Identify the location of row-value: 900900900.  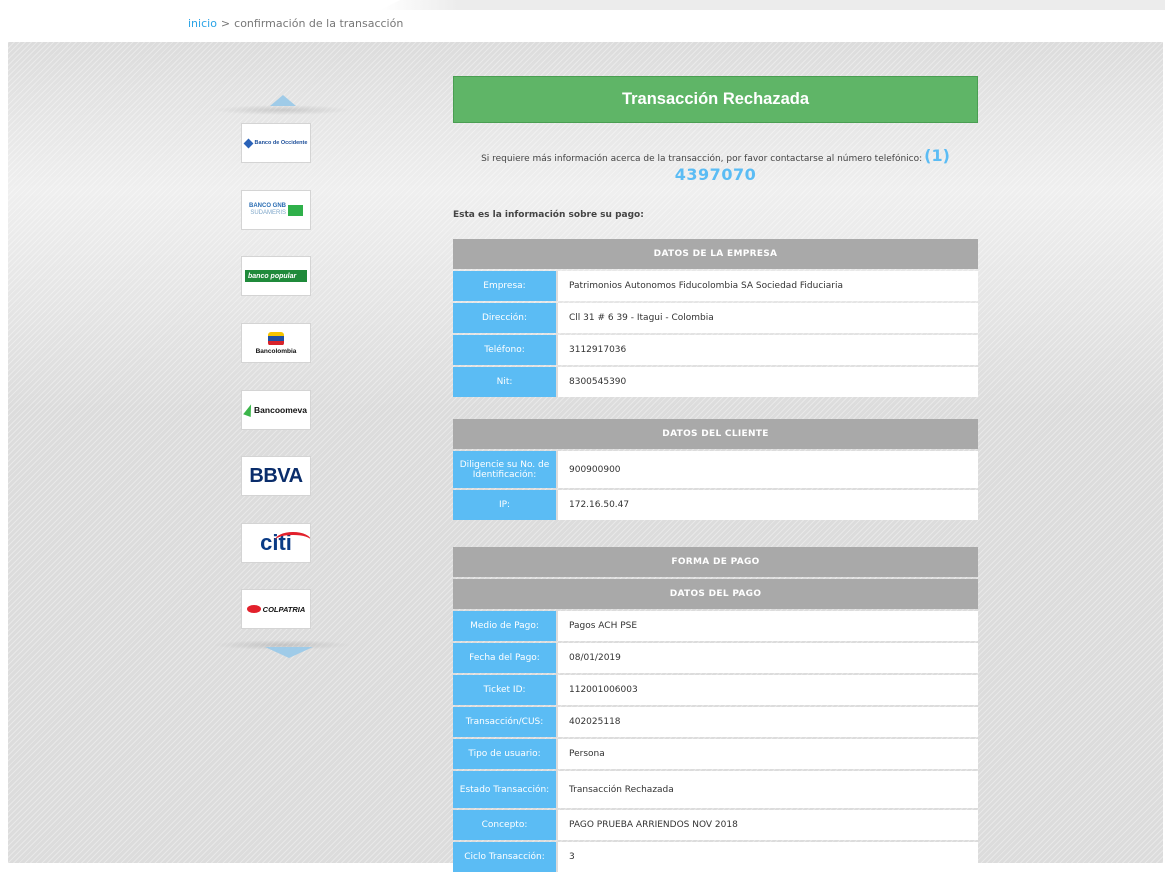
(767, 469).